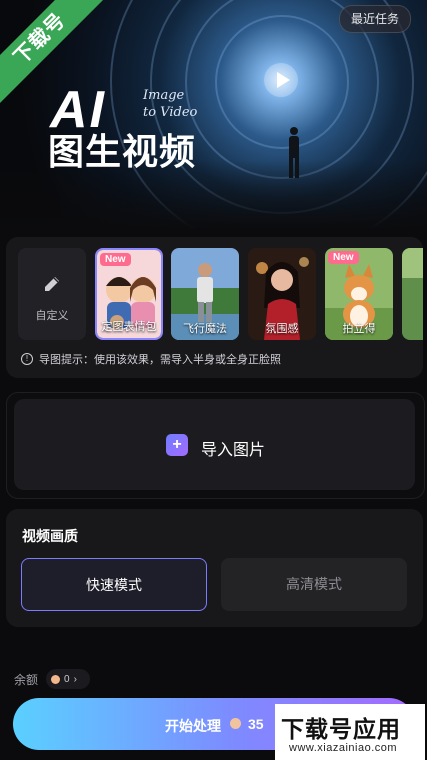  Describe the element at coordinates (282, 294) in the screenshot. I see `effect-thumb-vibe: 氛围感` at that location.